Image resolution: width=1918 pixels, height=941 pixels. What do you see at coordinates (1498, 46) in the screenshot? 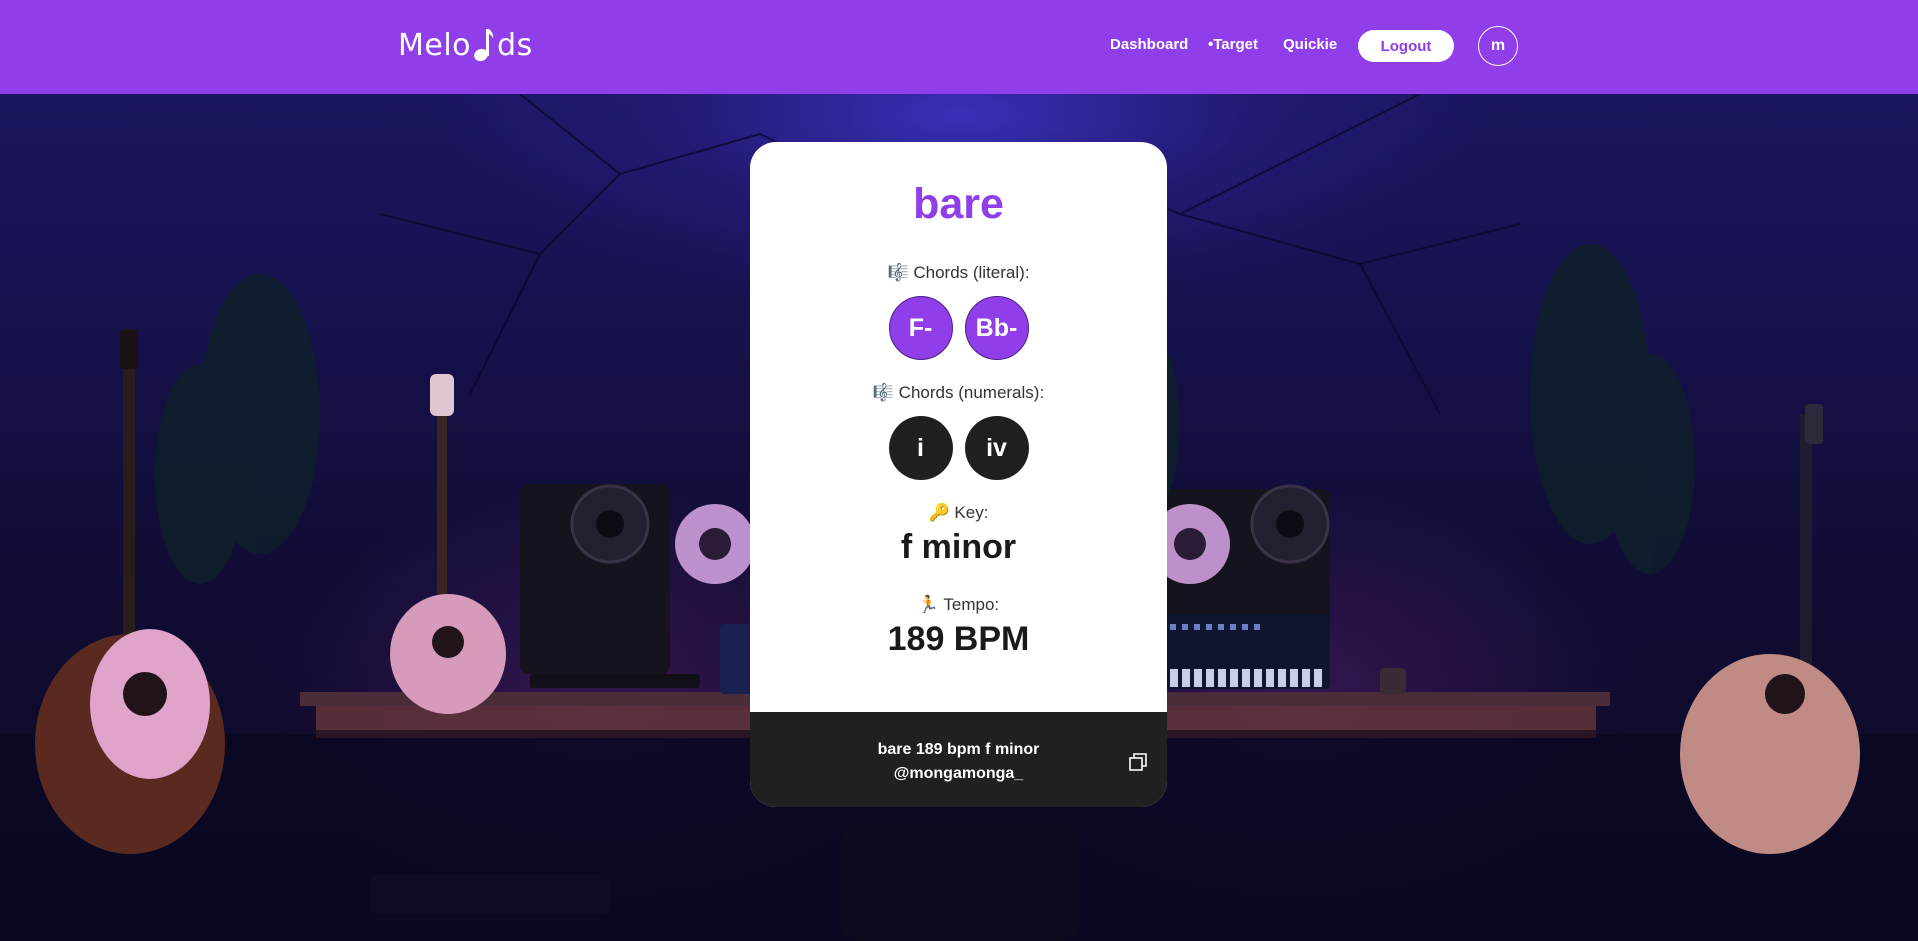
I see `user-avatar: m` at bounding box center [1498, 46].